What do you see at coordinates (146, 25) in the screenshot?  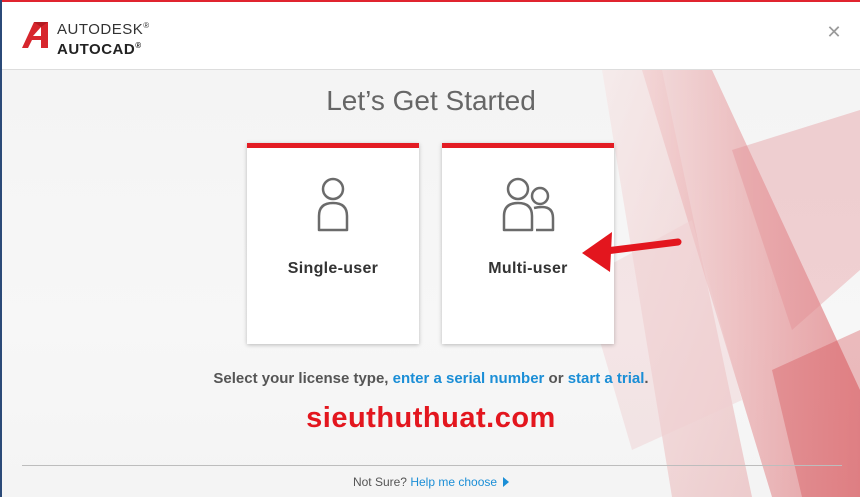 I see `brand-mark: ®` at bounding box center [146, 25].